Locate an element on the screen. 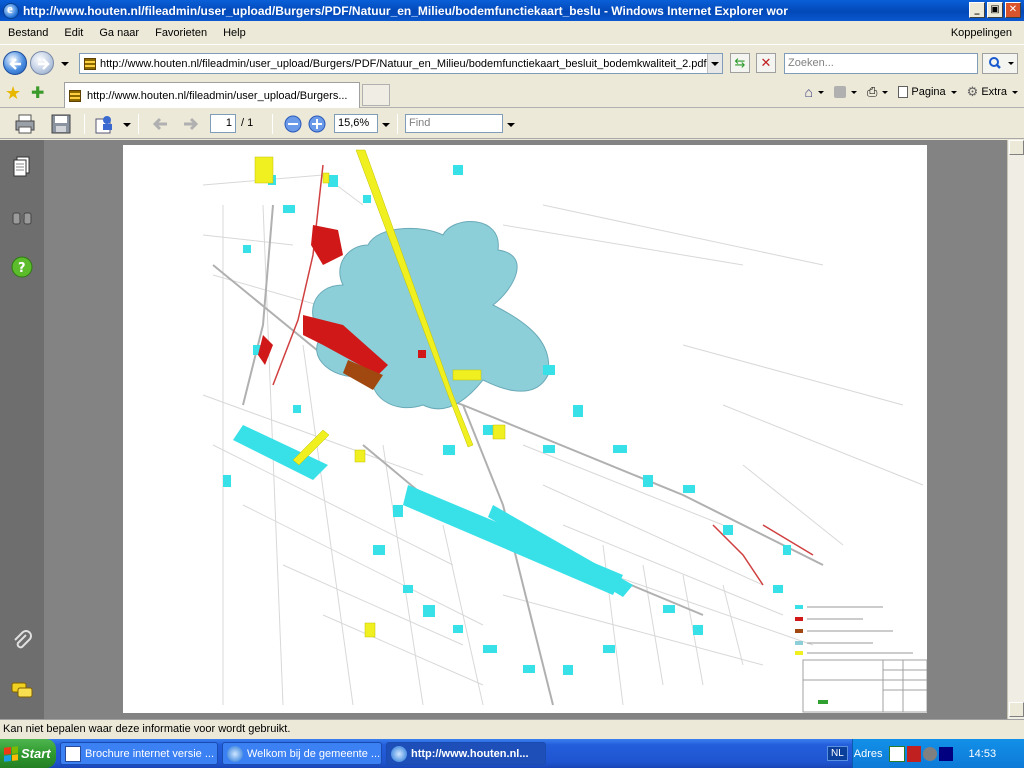 This screenshot has height=768, width=1024. menu-favorieten: Favorieten is located at coordinates (181, 33).